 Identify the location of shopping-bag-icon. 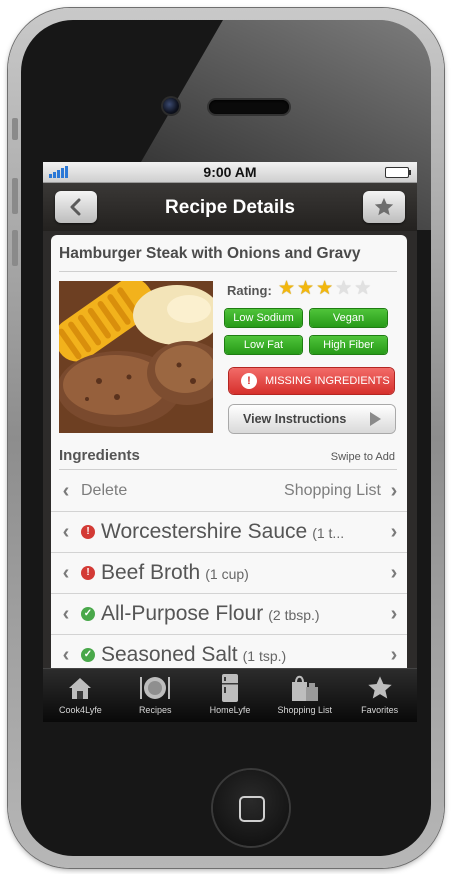
(304, 688).